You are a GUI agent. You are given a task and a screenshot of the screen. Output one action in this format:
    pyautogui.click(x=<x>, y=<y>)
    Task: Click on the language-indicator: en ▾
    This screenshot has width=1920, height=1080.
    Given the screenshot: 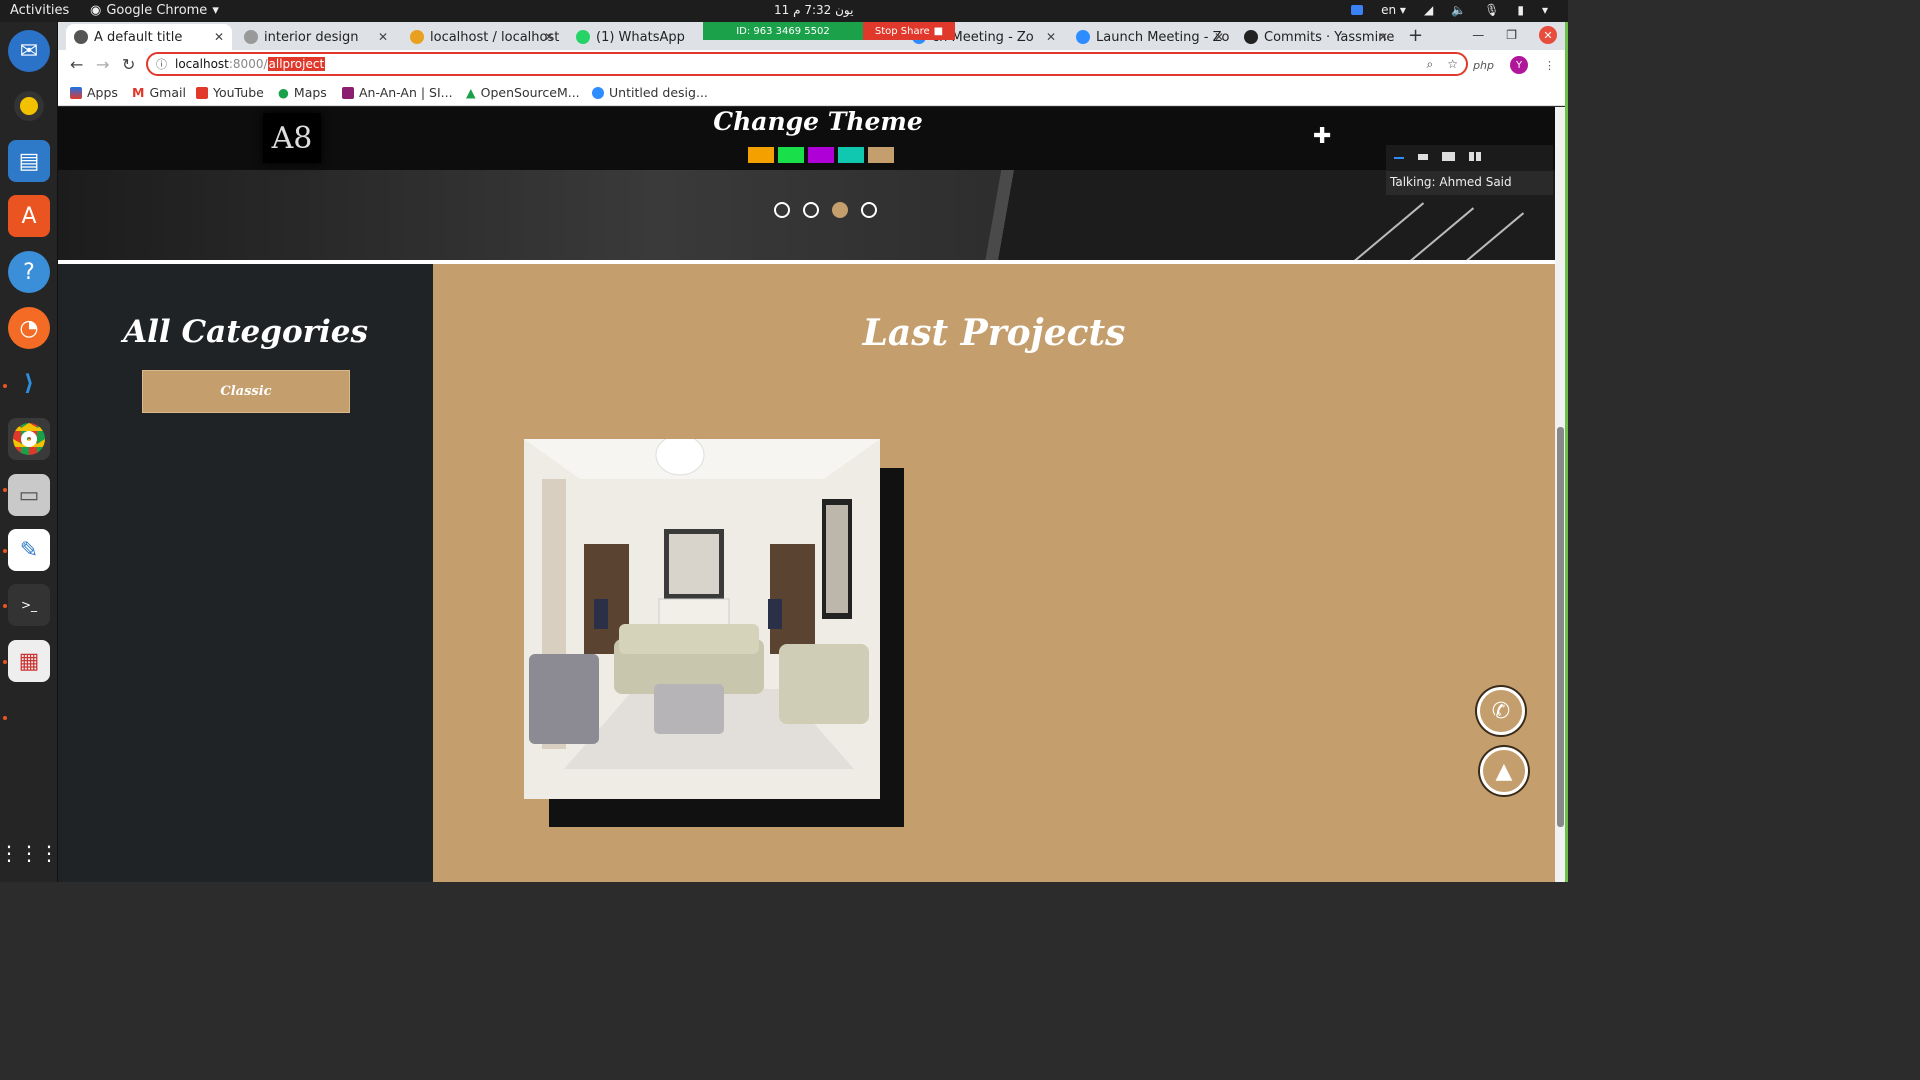 What is the action you would take?
    pyautogui.click(x=1393, y=10)
    